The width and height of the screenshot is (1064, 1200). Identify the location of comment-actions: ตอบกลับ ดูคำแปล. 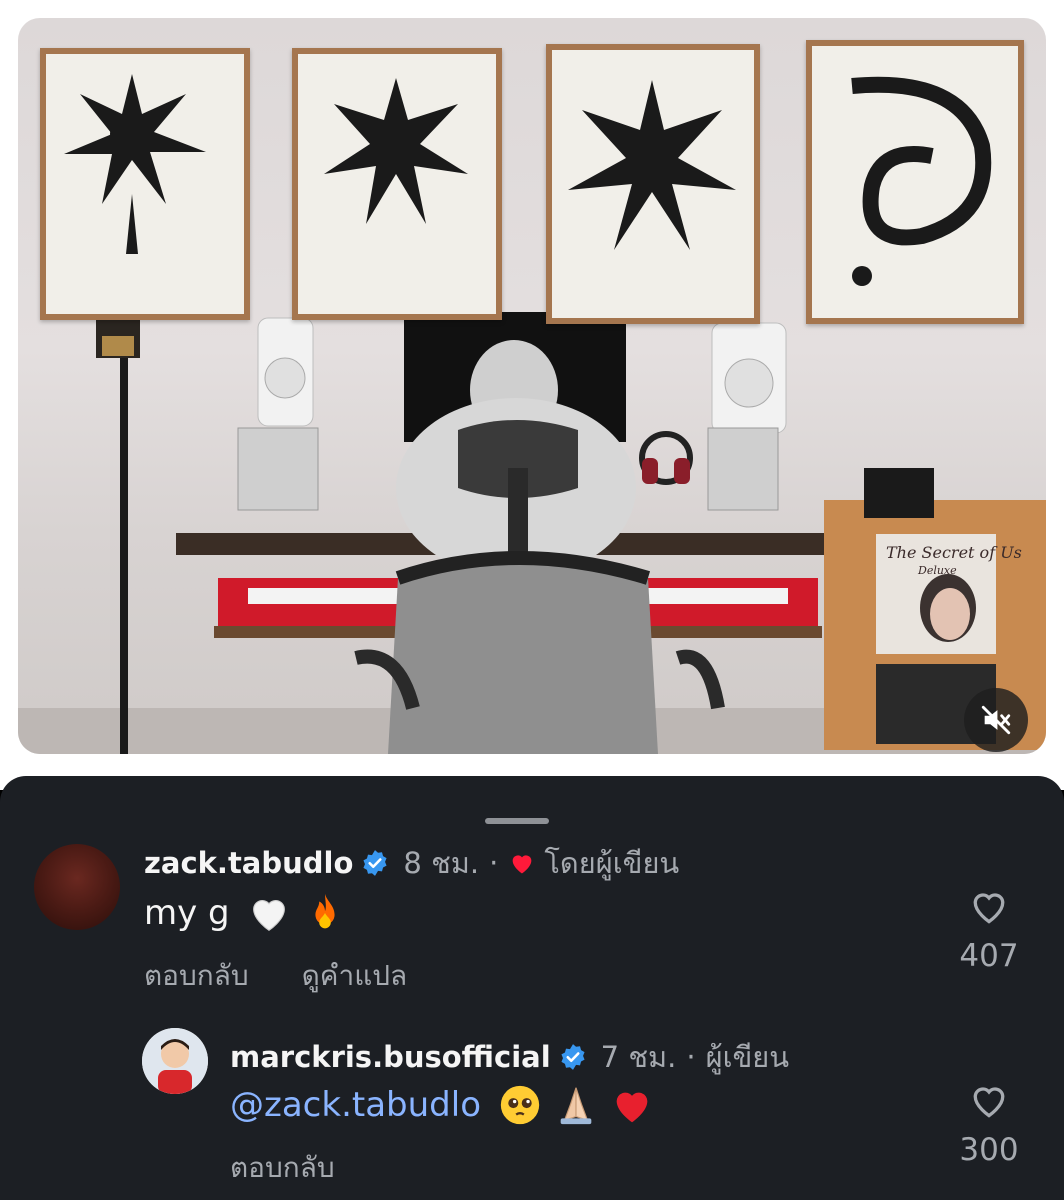
(297, 976).